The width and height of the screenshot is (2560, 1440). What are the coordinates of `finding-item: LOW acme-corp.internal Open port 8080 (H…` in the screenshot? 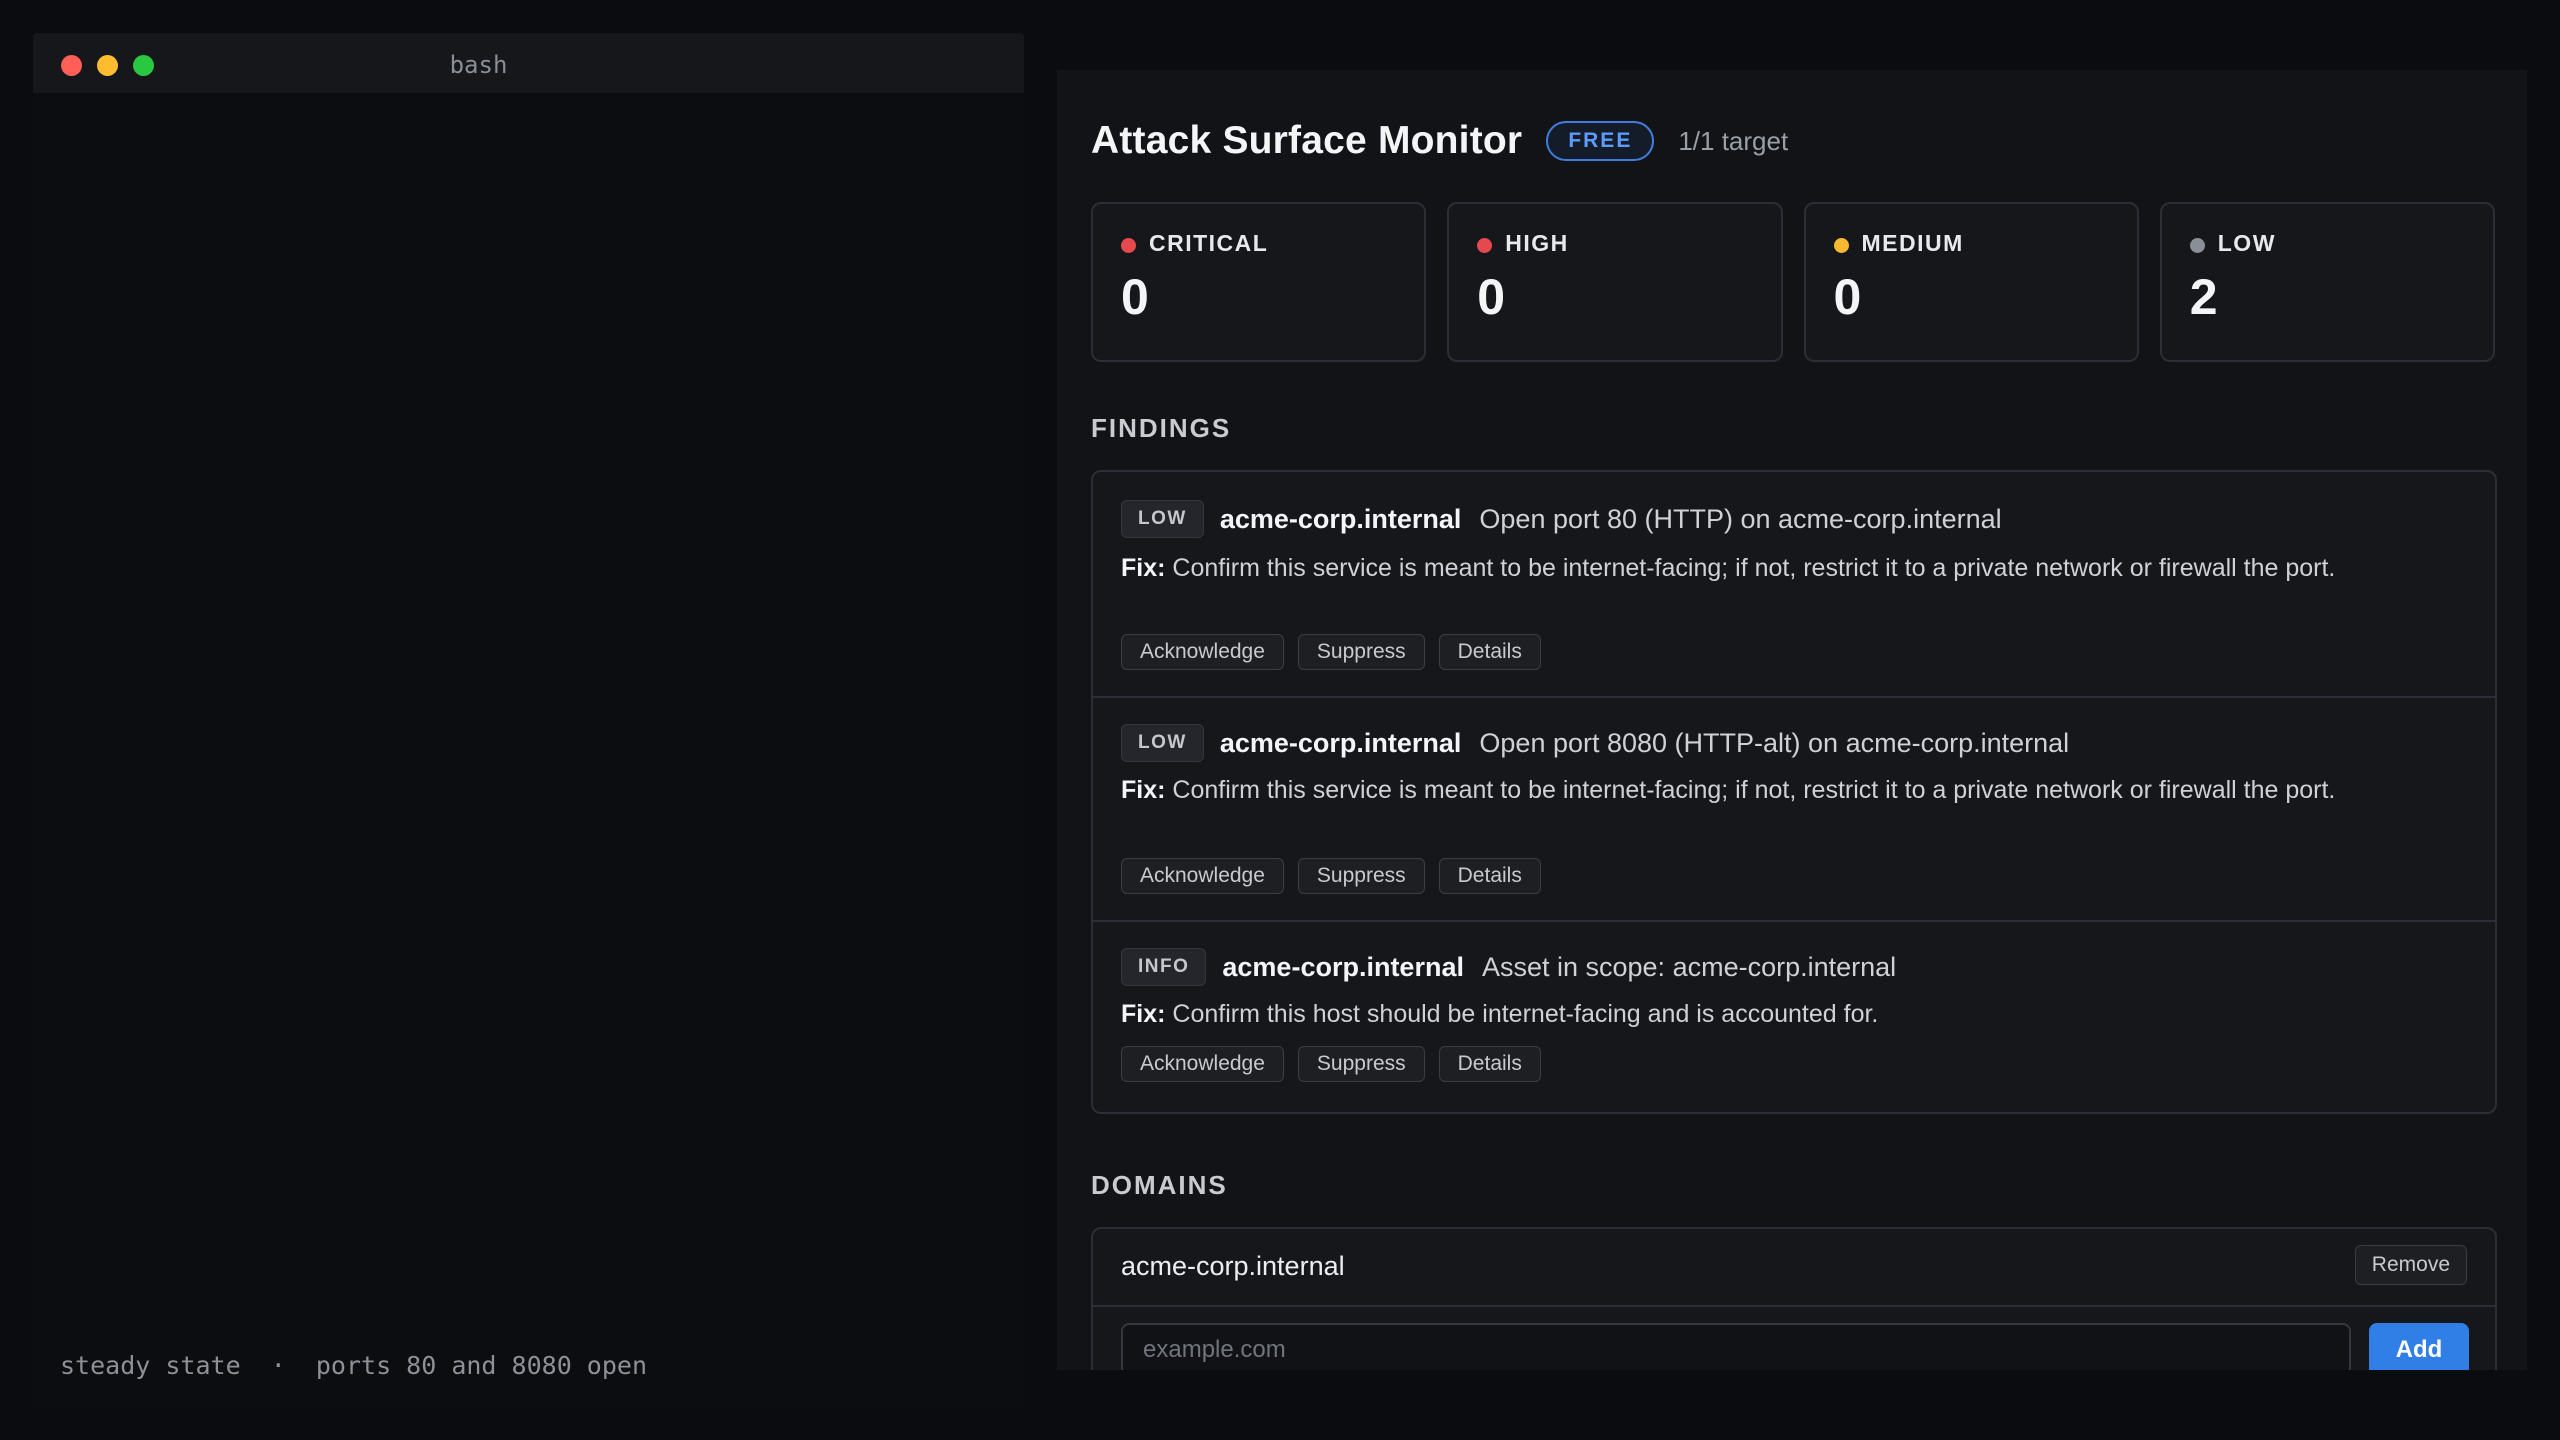 It's located at (1794, 810).